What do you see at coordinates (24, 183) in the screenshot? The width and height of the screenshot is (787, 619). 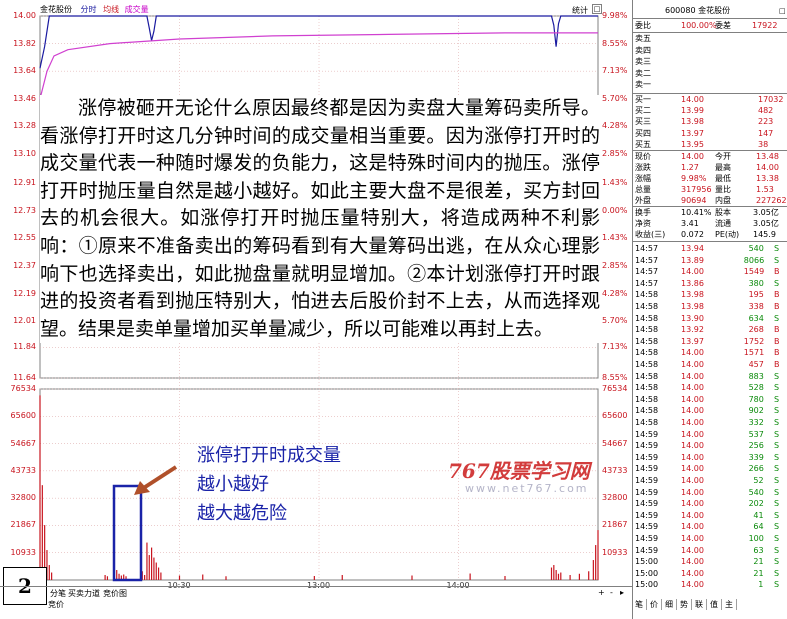 I see `price-tick-label: 12.91` at bounding box center [24, 183].